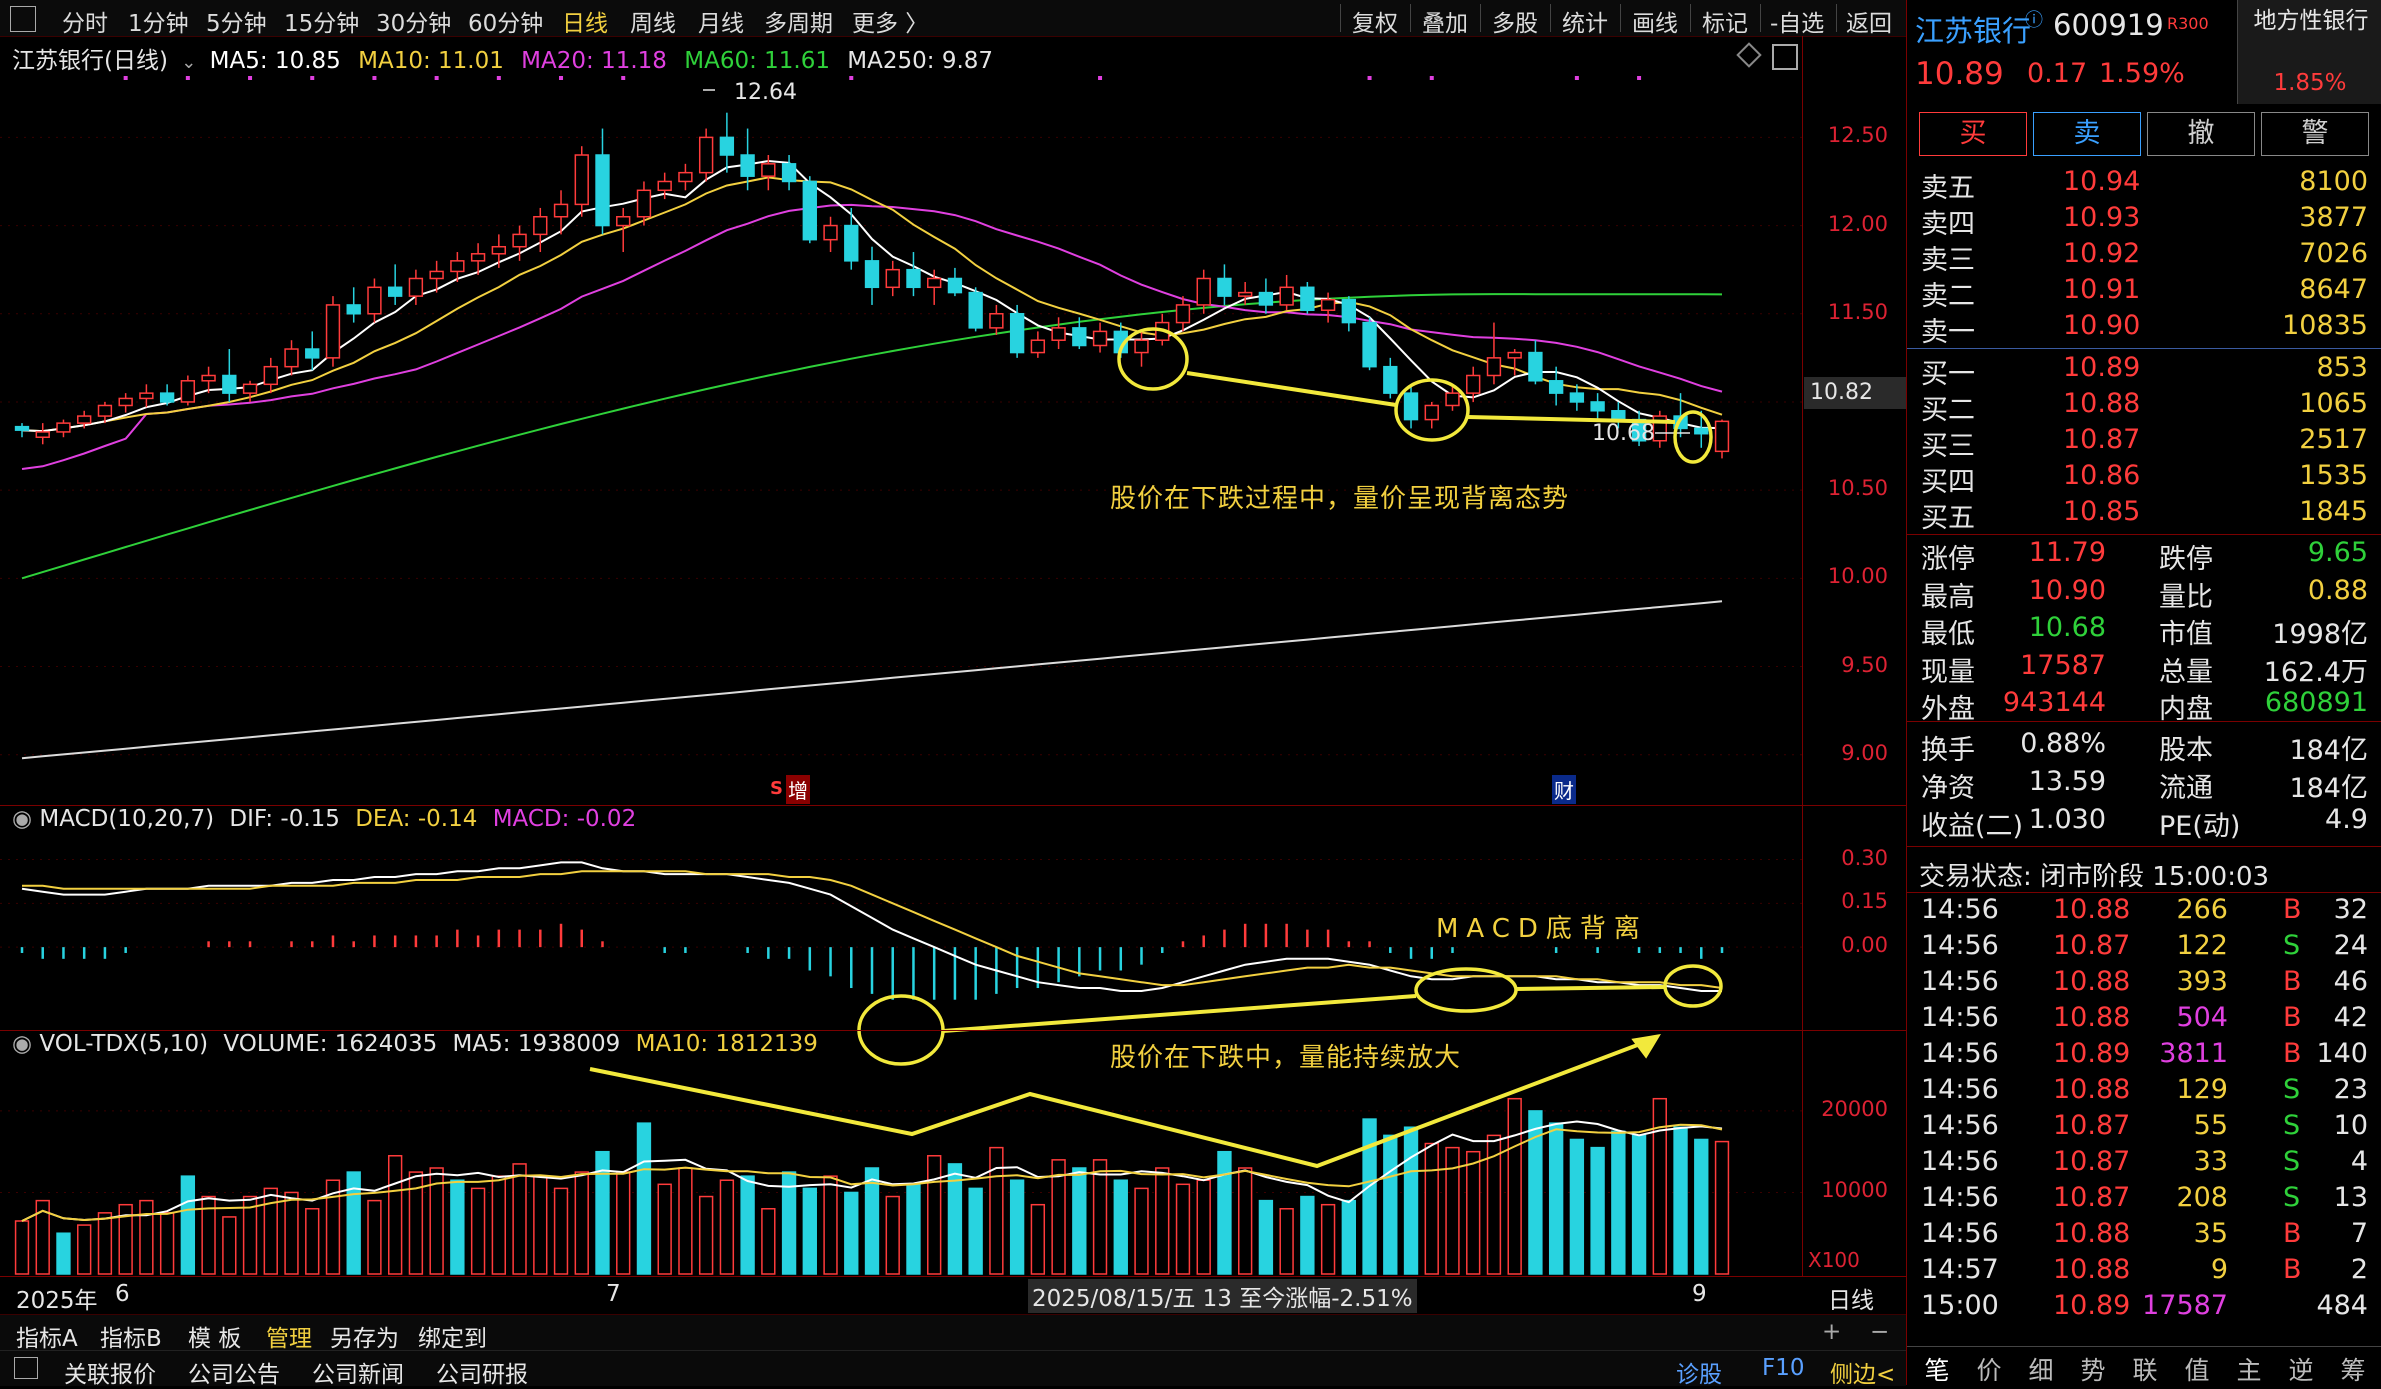 This screenshot has height=1389, width=2381. I want to click on tick-volume: 504, so click(2202, 1017).